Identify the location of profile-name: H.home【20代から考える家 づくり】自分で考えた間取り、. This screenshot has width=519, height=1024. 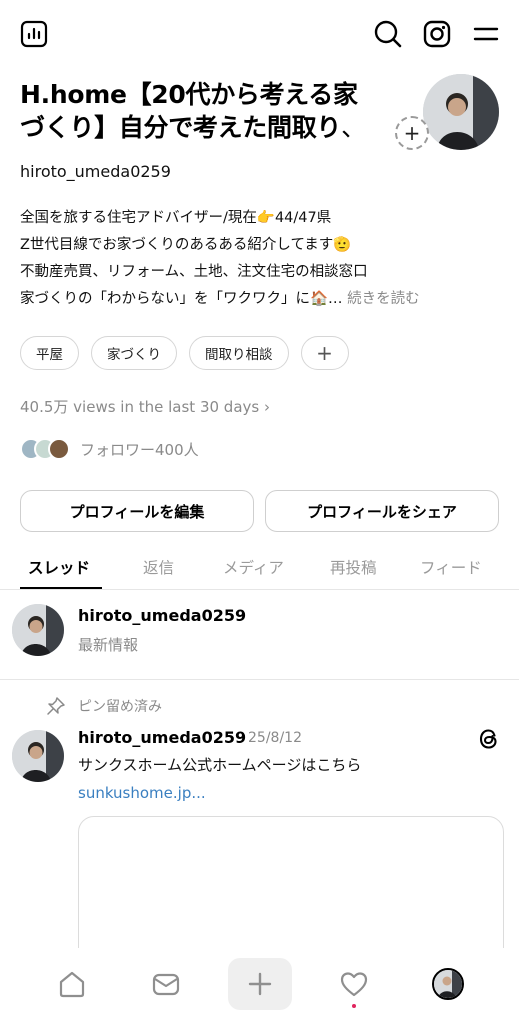
(215, 111).